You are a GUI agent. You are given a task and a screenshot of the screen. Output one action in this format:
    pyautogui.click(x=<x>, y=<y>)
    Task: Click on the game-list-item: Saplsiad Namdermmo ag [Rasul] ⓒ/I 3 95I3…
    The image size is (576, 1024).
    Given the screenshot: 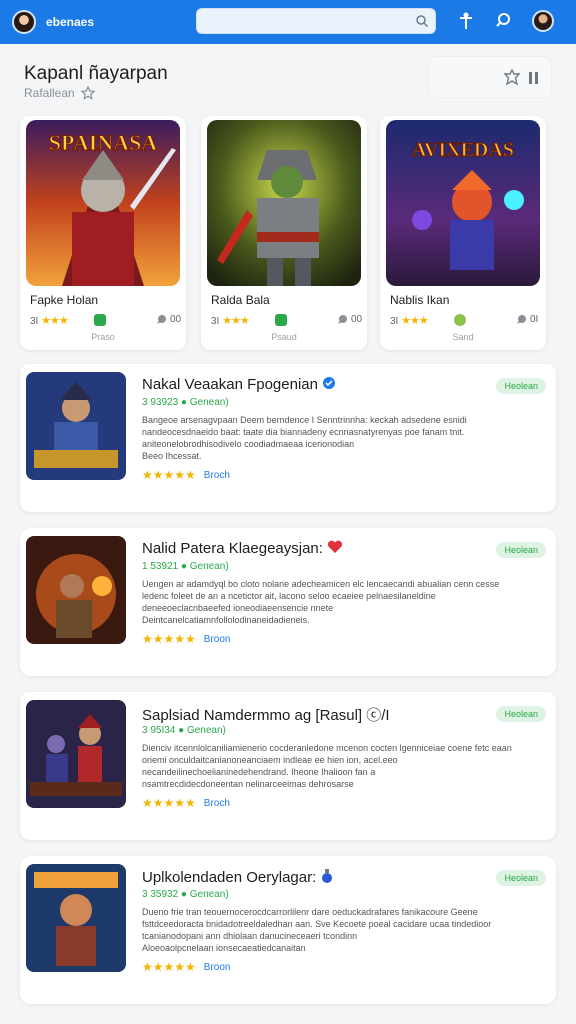 What is the action you would take?
    pyautogui.click(x=288, y=766)
    